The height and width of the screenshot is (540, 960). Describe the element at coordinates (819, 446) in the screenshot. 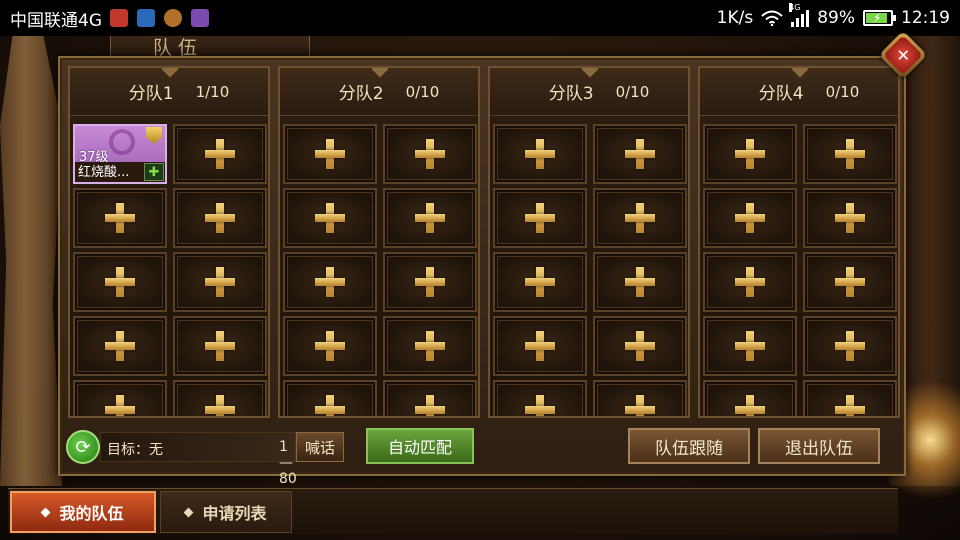

I see `leave-team-button: 退出队伍` at that location.